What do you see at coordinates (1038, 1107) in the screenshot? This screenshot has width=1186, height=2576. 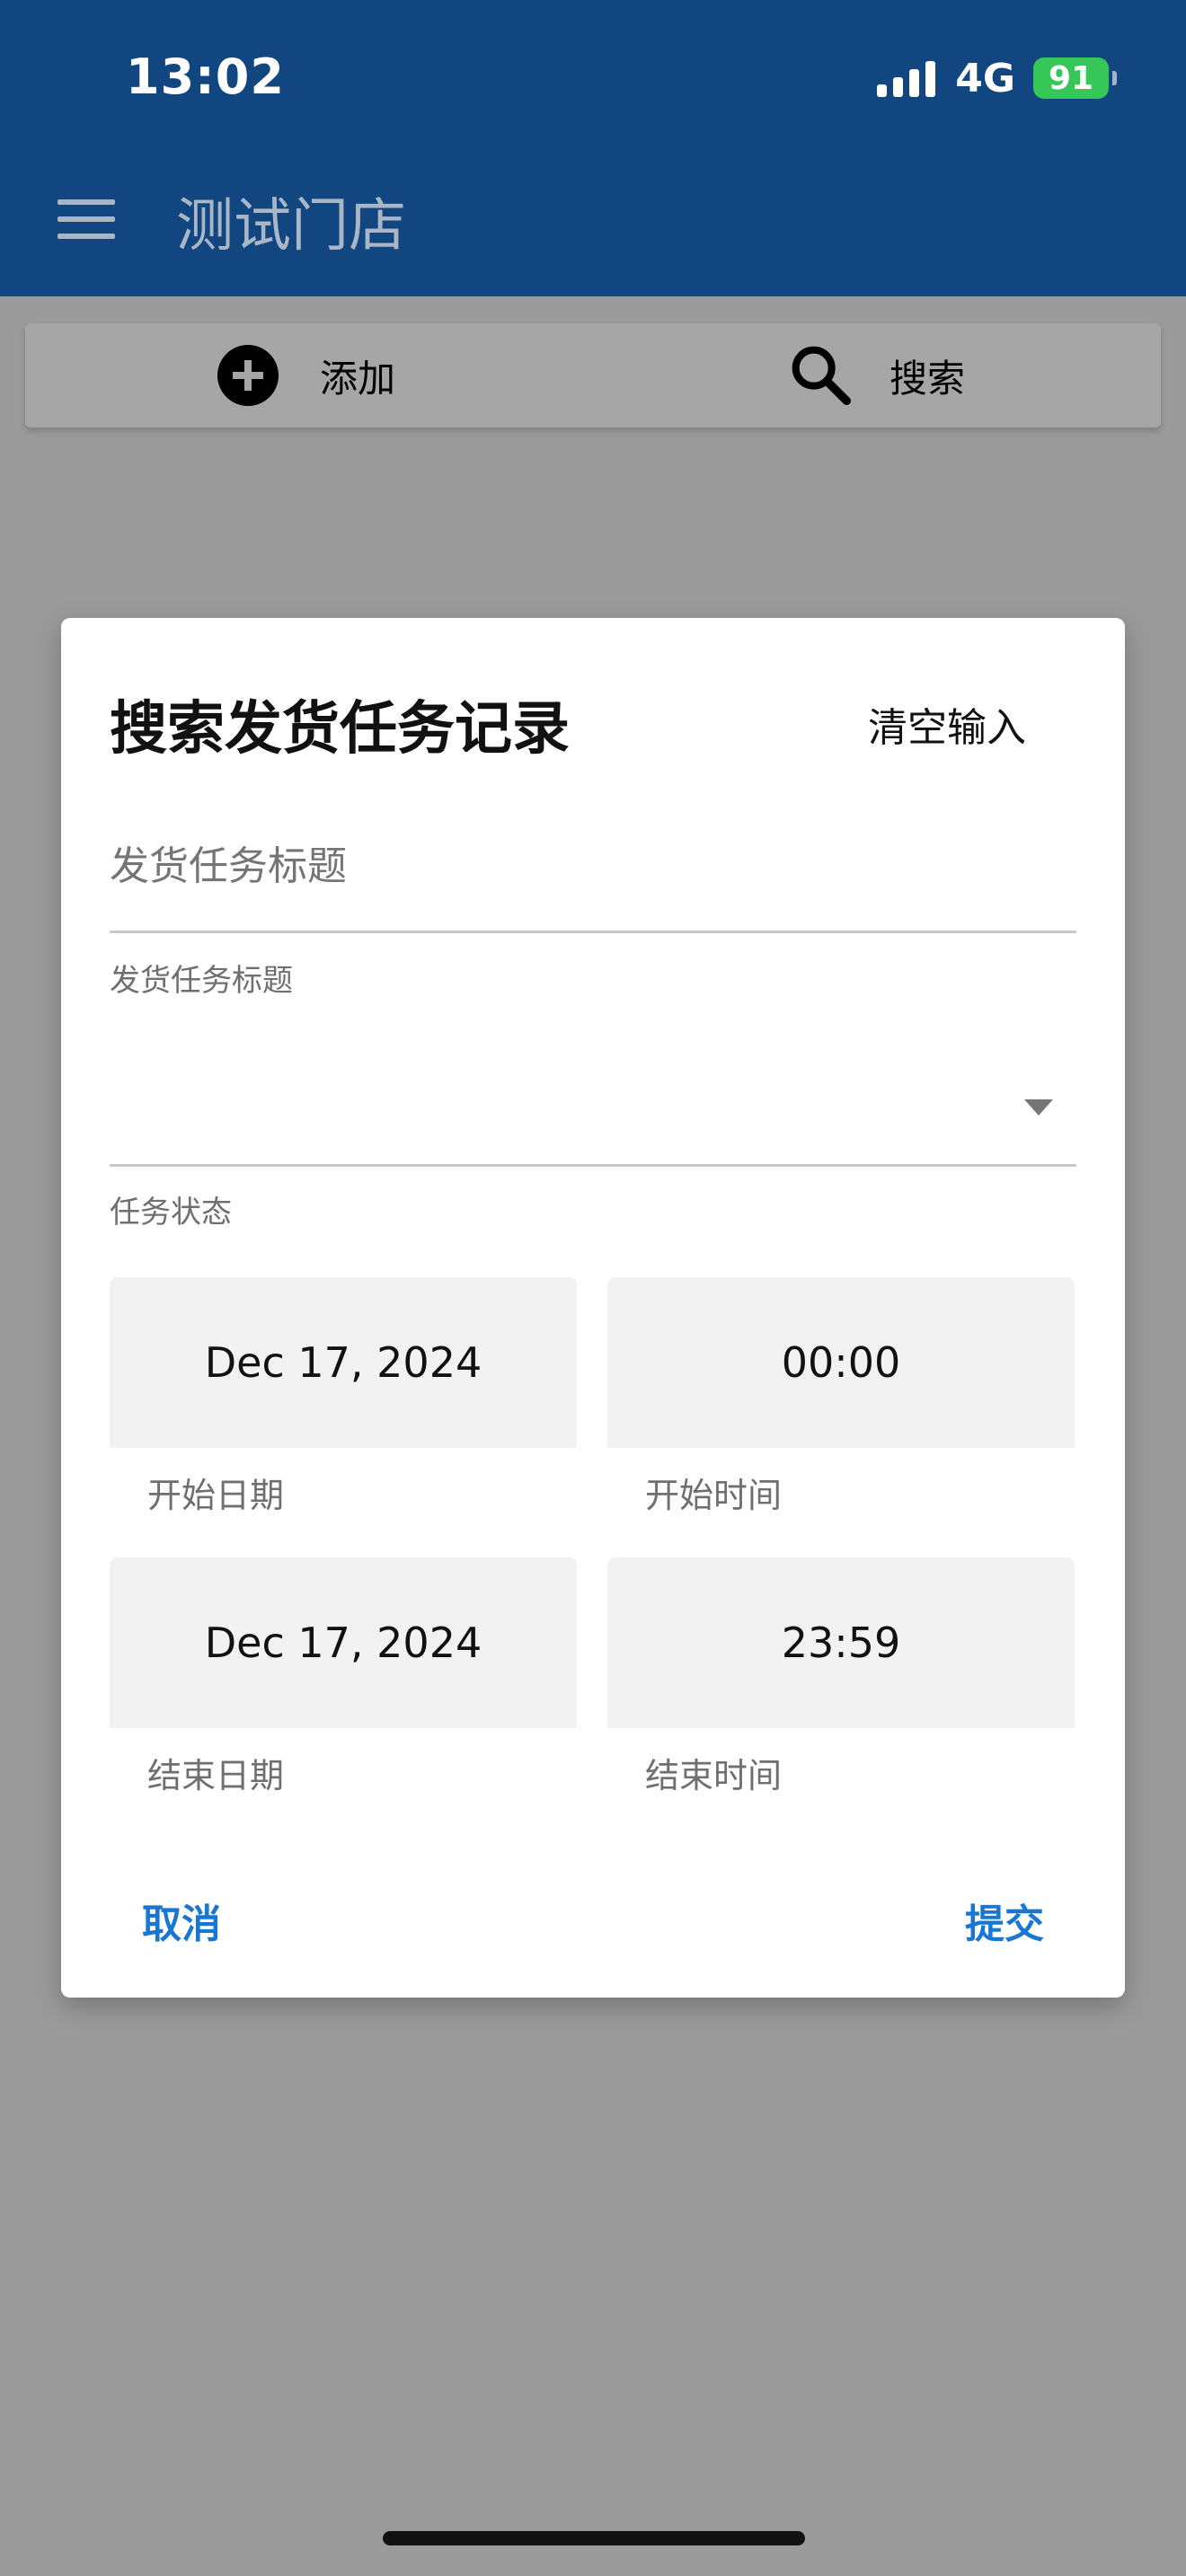 I see `dropdown-arrow-icon` at bounding box center [1038, 1107].